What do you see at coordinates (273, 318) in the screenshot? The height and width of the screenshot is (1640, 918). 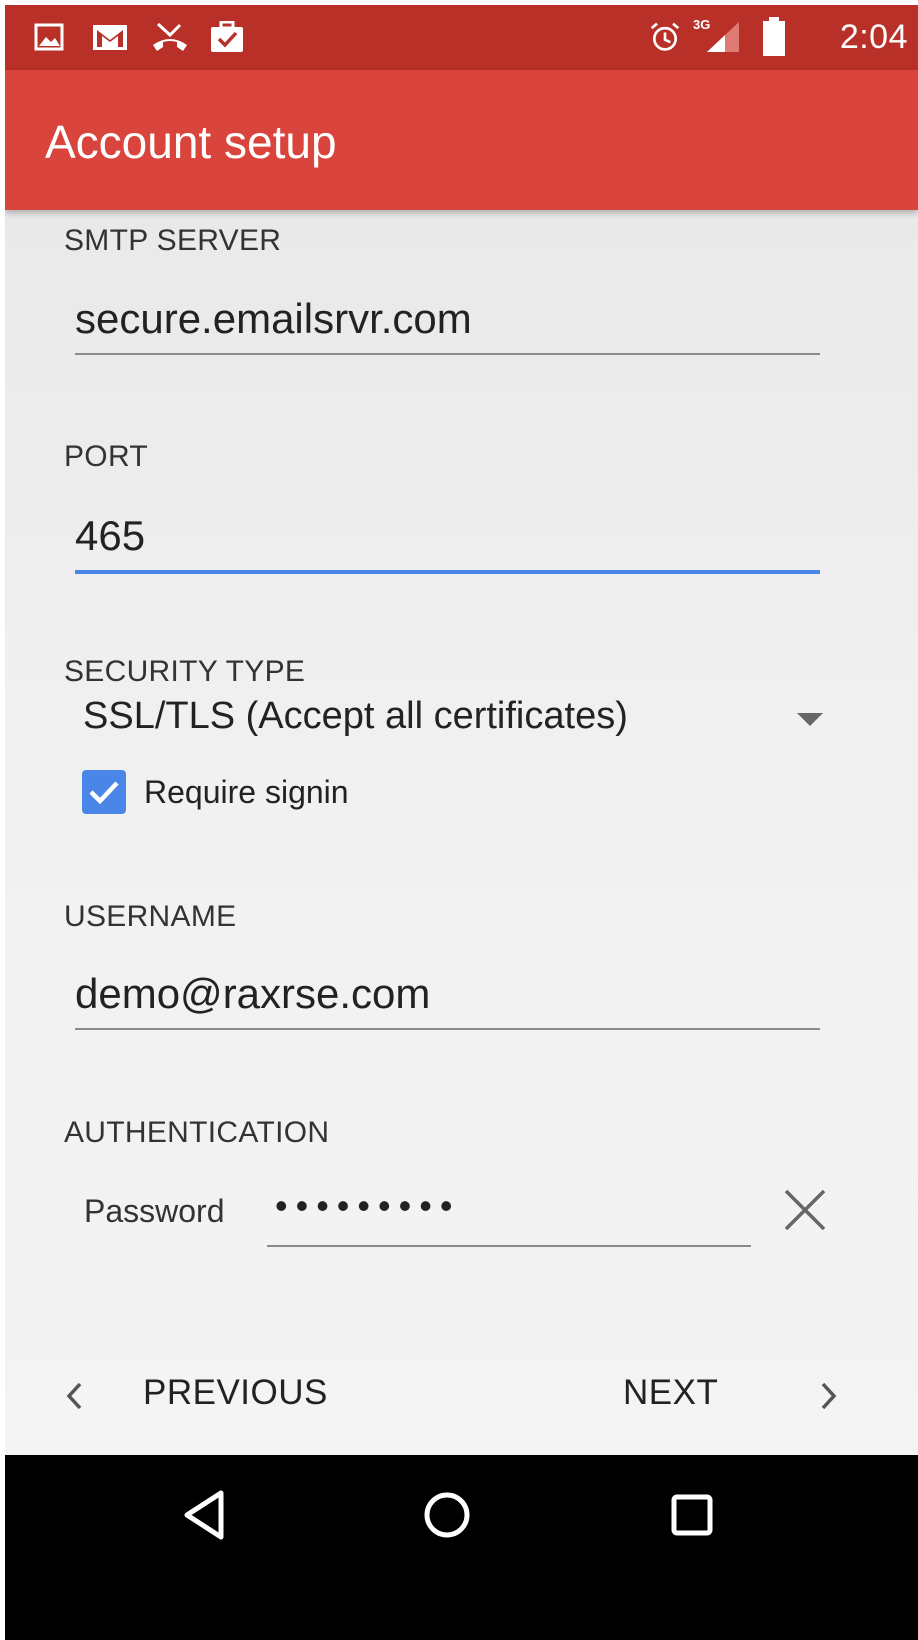 I see `smtp-server-value: secure.emailsrvr.com` at bounding box center [273, 318].